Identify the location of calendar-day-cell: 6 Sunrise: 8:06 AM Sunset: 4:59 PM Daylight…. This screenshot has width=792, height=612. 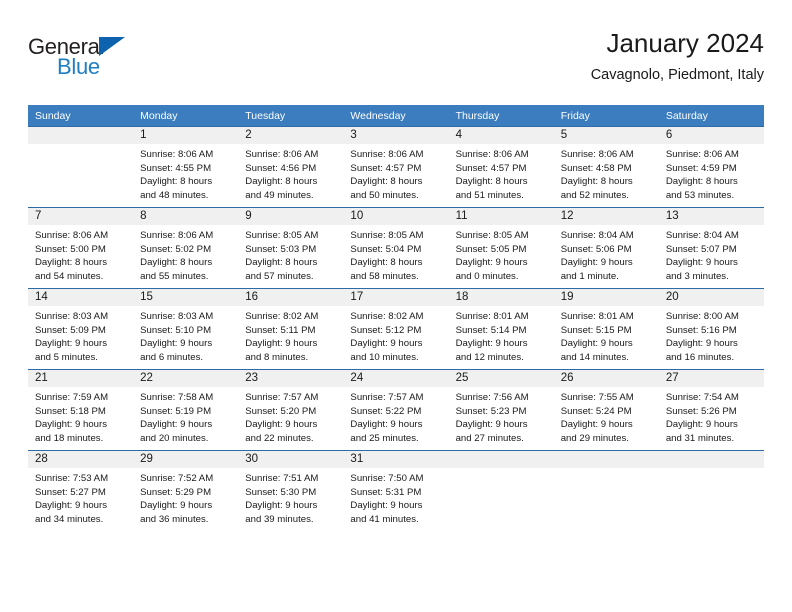
(711, 167).